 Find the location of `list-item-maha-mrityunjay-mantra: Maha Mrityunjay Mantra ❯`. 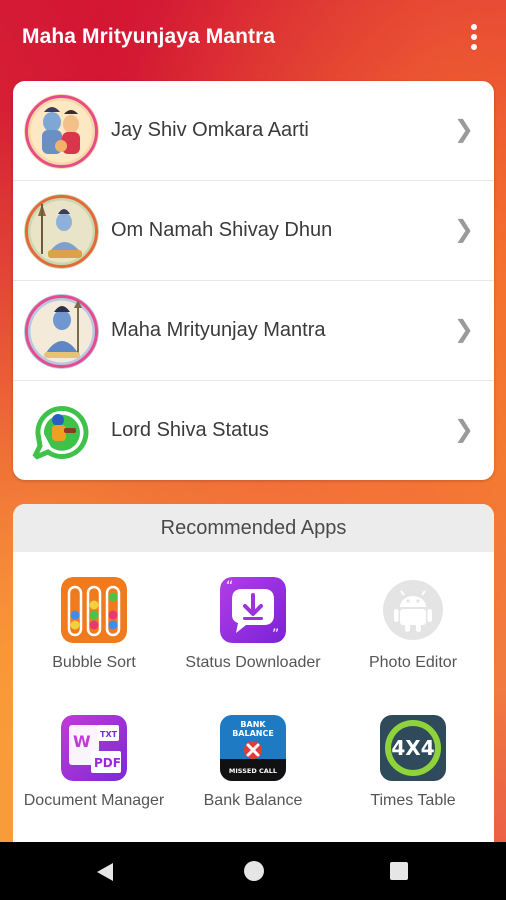

list-item-maha-mrityunjay-mantra: Maha Mrityunjay Mantra ❯ is located at coordinates (253, 331).